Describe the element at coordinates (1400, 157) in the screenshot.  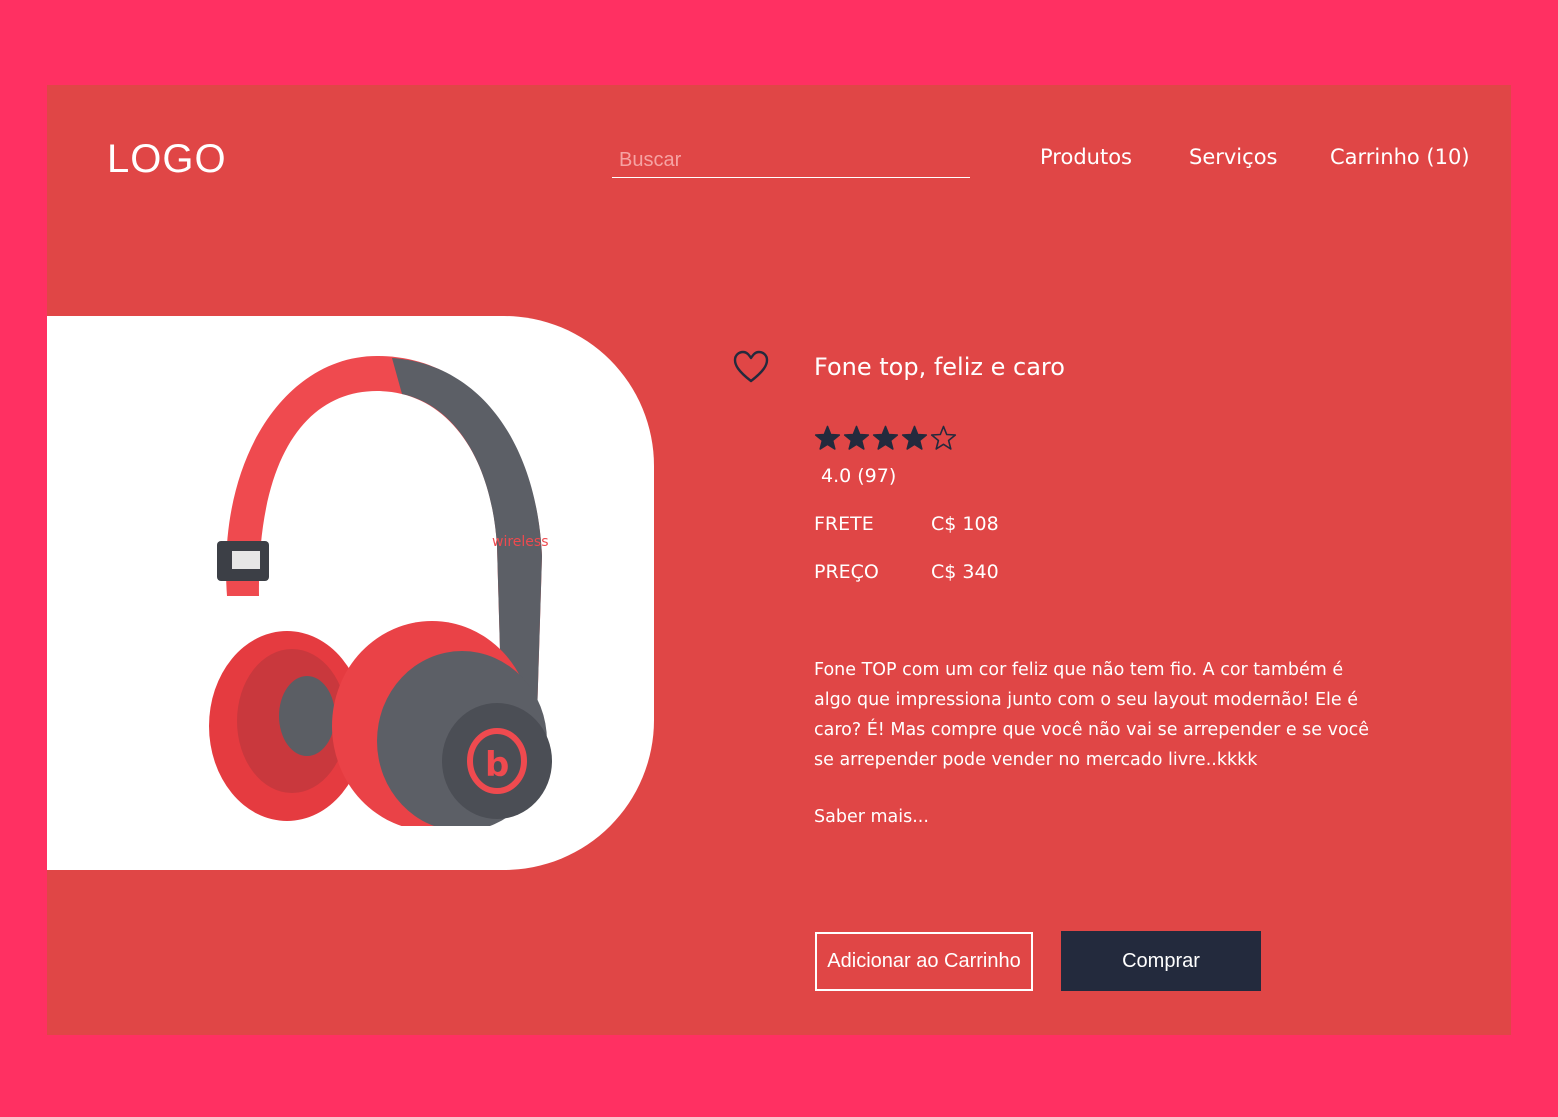
I see `nav-carrinho: Carrinho (10)` at that location.